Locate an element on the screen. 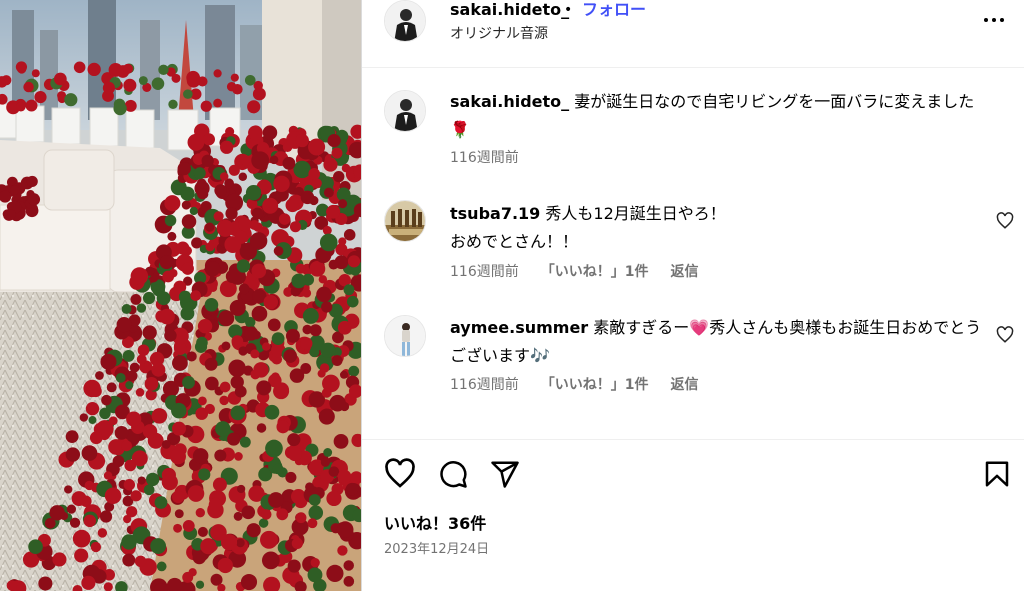 Image resolution: width=1024 pixels, height=591 pixels. caption-time: 116週間前 is located at coordinates (484, 158).